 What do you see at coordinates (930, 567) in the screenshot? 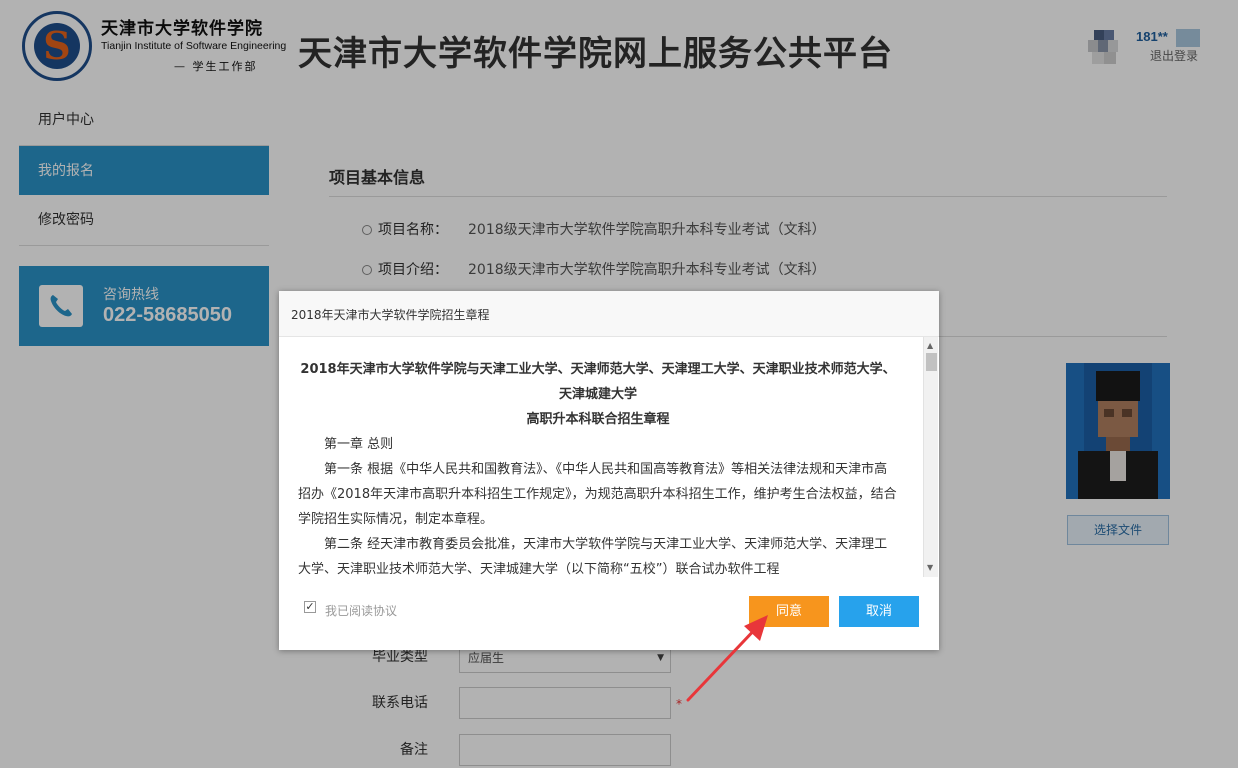
I see `scroll-down-icon: ▼` at bounding box center [930, 567].